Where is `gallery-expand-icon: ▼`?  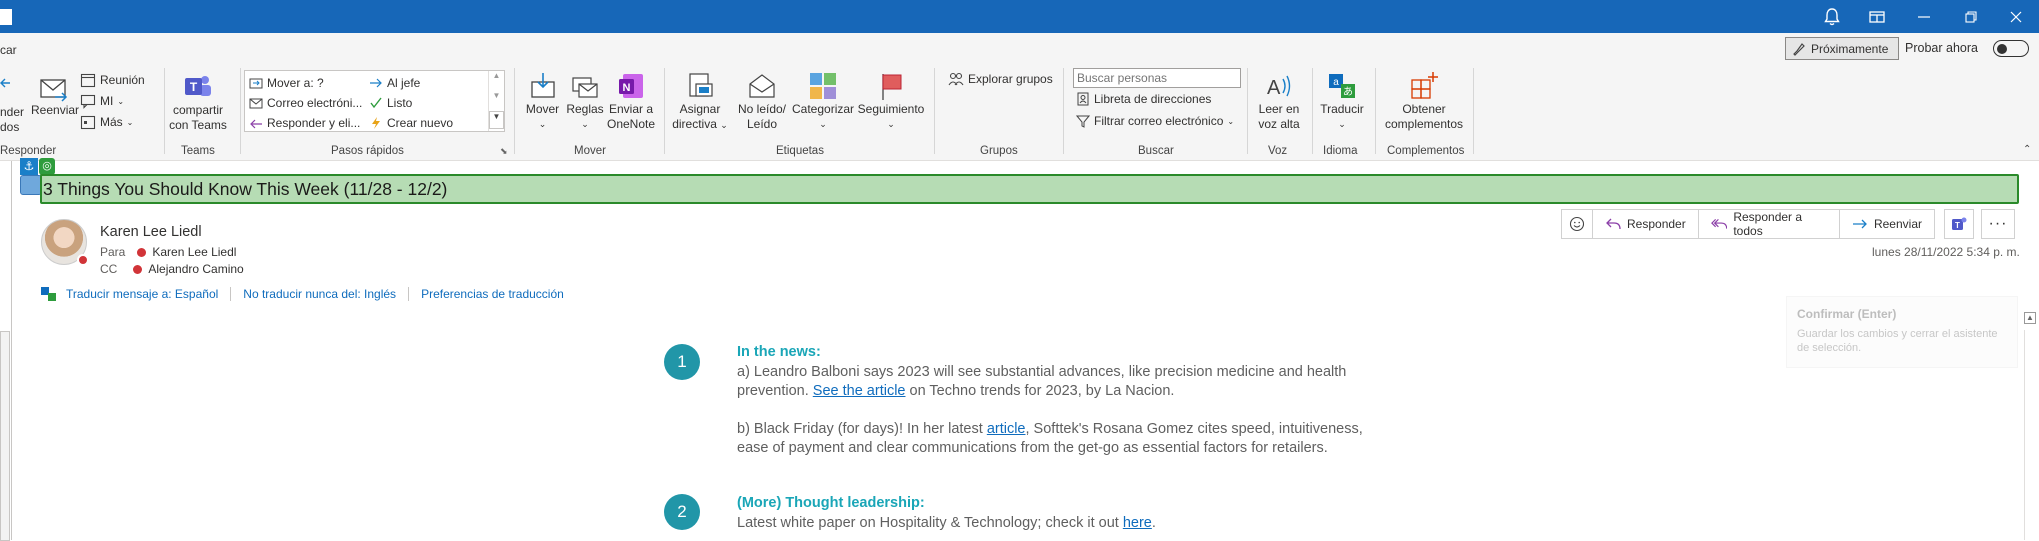
gallery-expand-icon: ▼ is located at coordinates (496, 120).